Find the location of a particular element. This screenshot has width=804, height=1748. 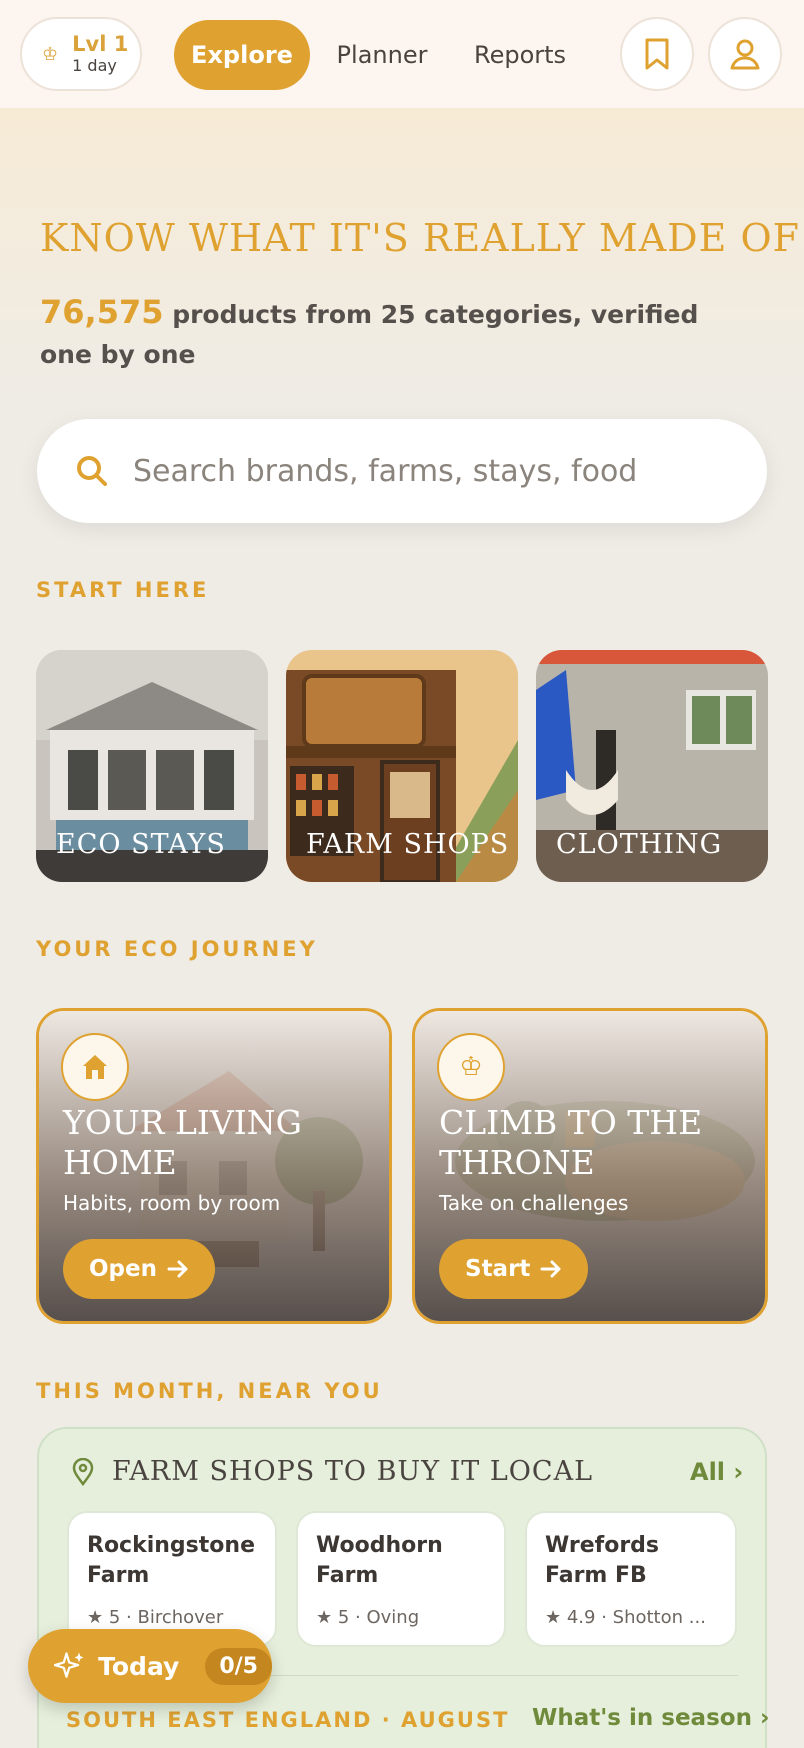

start-here-label: START HERE is located at coordinates (123, 590).